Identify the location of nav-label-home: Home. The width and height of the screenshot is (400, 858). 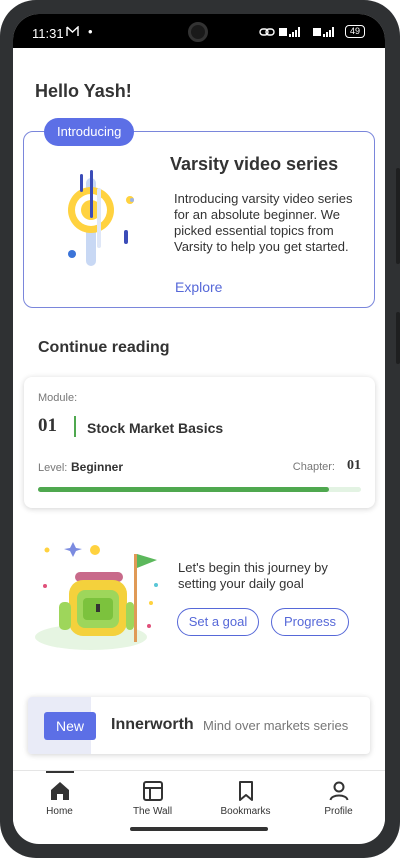
(59, 811).